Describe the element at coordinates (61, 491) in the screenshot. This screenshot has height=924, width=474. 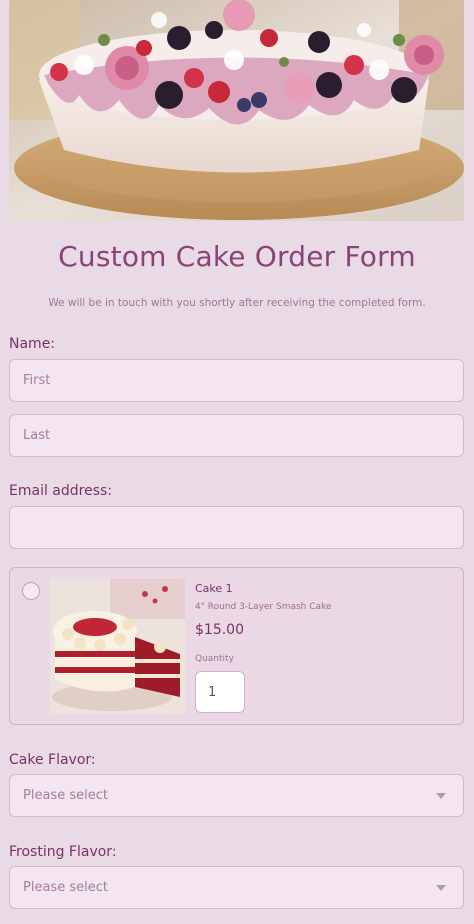
I see `email-label: Email address:` at that location.